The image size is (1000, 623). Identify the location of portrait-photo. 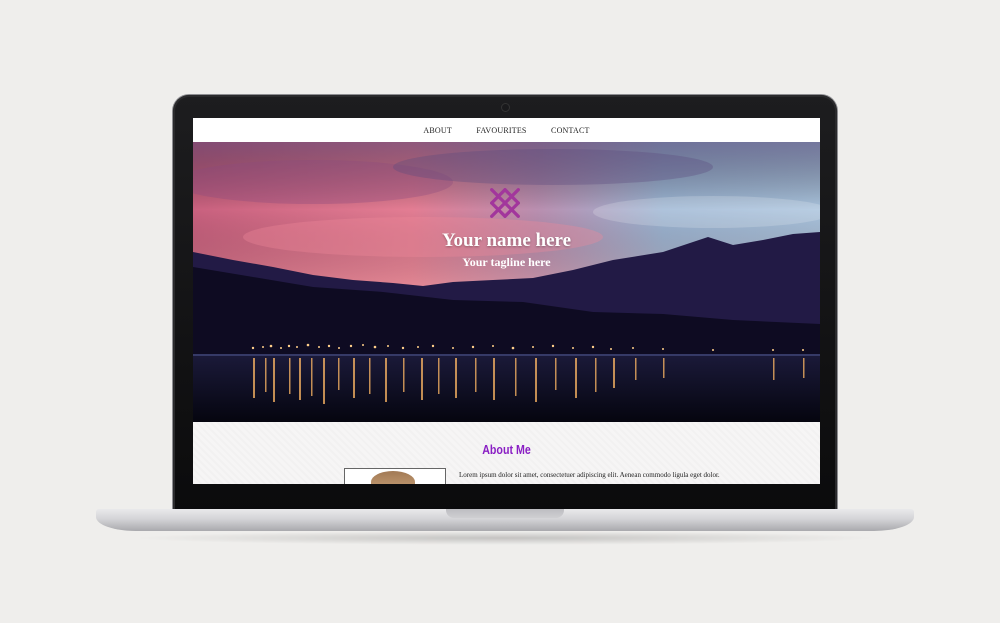
(395, 476).